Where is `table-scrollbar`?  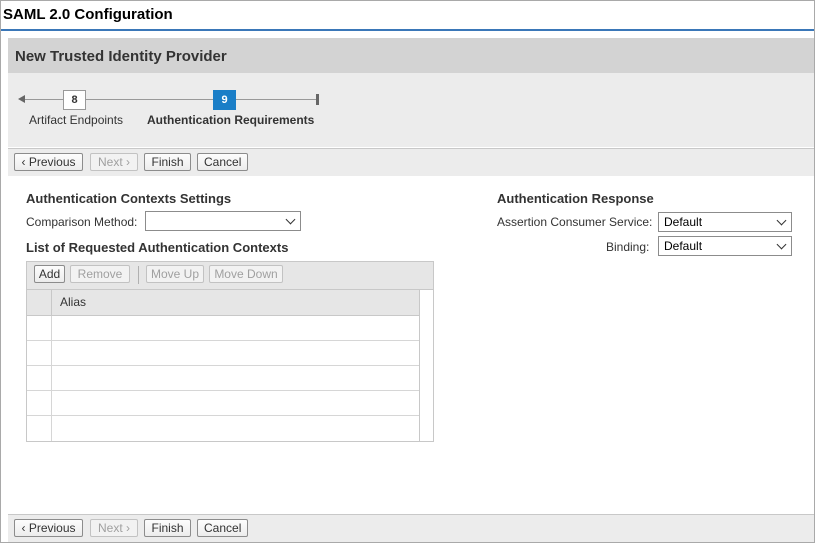 table-scrollbar is located at coordinates (426, 365).